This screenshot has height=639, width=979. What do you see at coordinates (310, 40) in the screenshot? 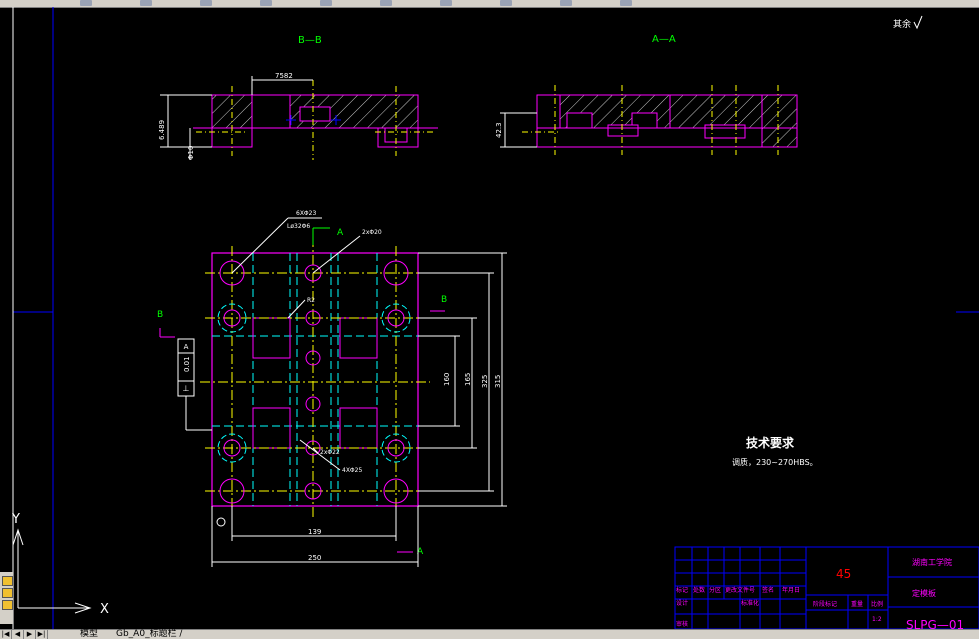
I see `section-title-bb: B—B` at bounding box center [310, 40].